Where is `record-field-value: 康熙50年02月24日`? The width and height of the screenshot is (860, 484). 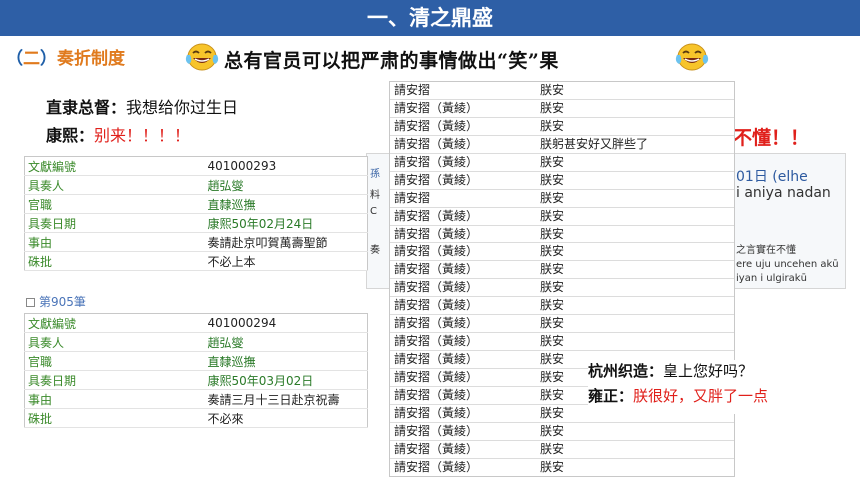
record-field-value: 康熙50年02月24日 is located at coordinates (286, 223).